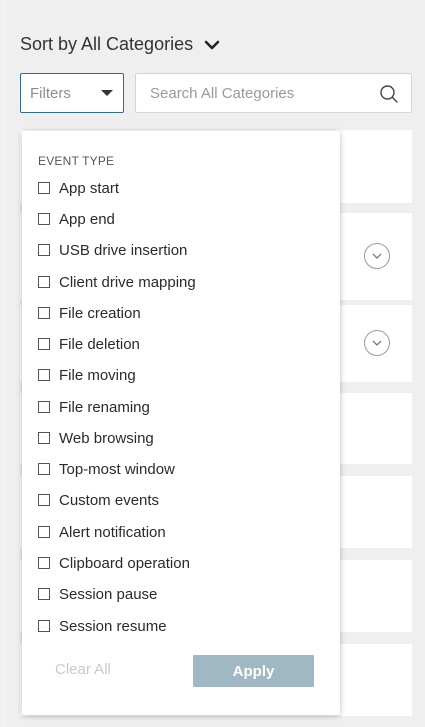 Image resolution: width=425 pixels, height=727 pixels. I want to click on option-label: Top-most window, so click(117, 469).